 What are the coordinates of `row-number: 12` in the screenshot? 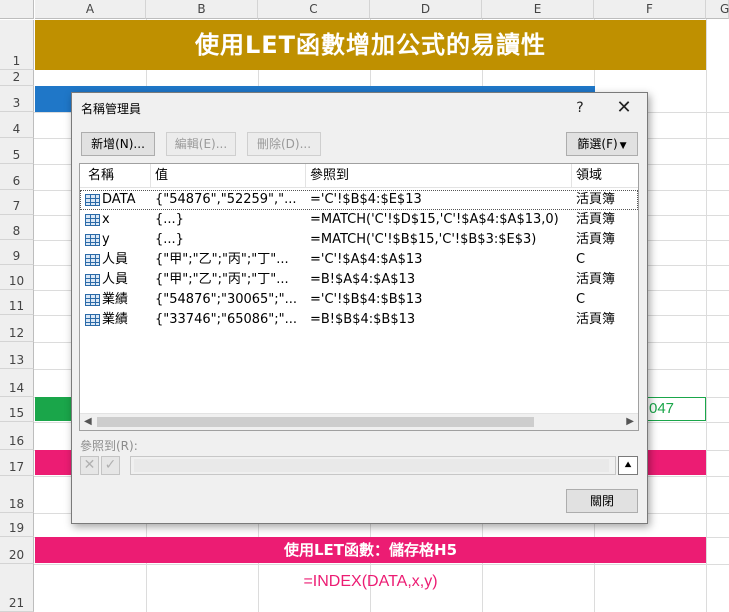 It's located at (16, 333).